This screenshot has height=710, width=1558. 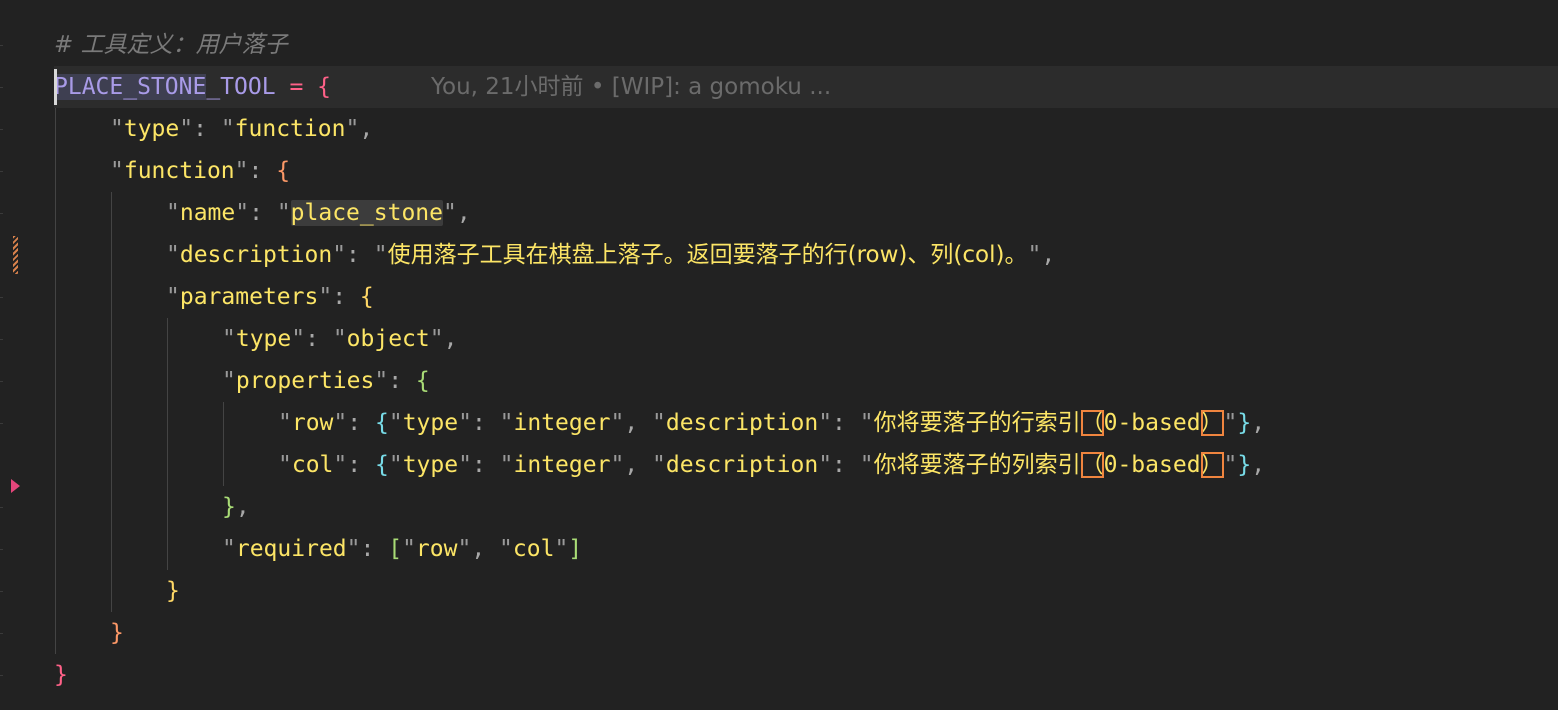 I want to click on code-line-comment: # 工具定义：用户落子, so click(x=171, y=45).